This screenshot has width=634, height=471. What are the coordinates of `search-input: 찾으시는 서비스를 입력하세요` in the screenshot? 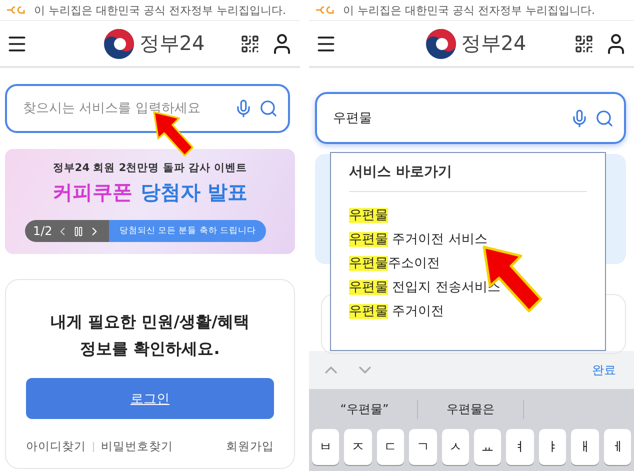 It's located at (124, 108).